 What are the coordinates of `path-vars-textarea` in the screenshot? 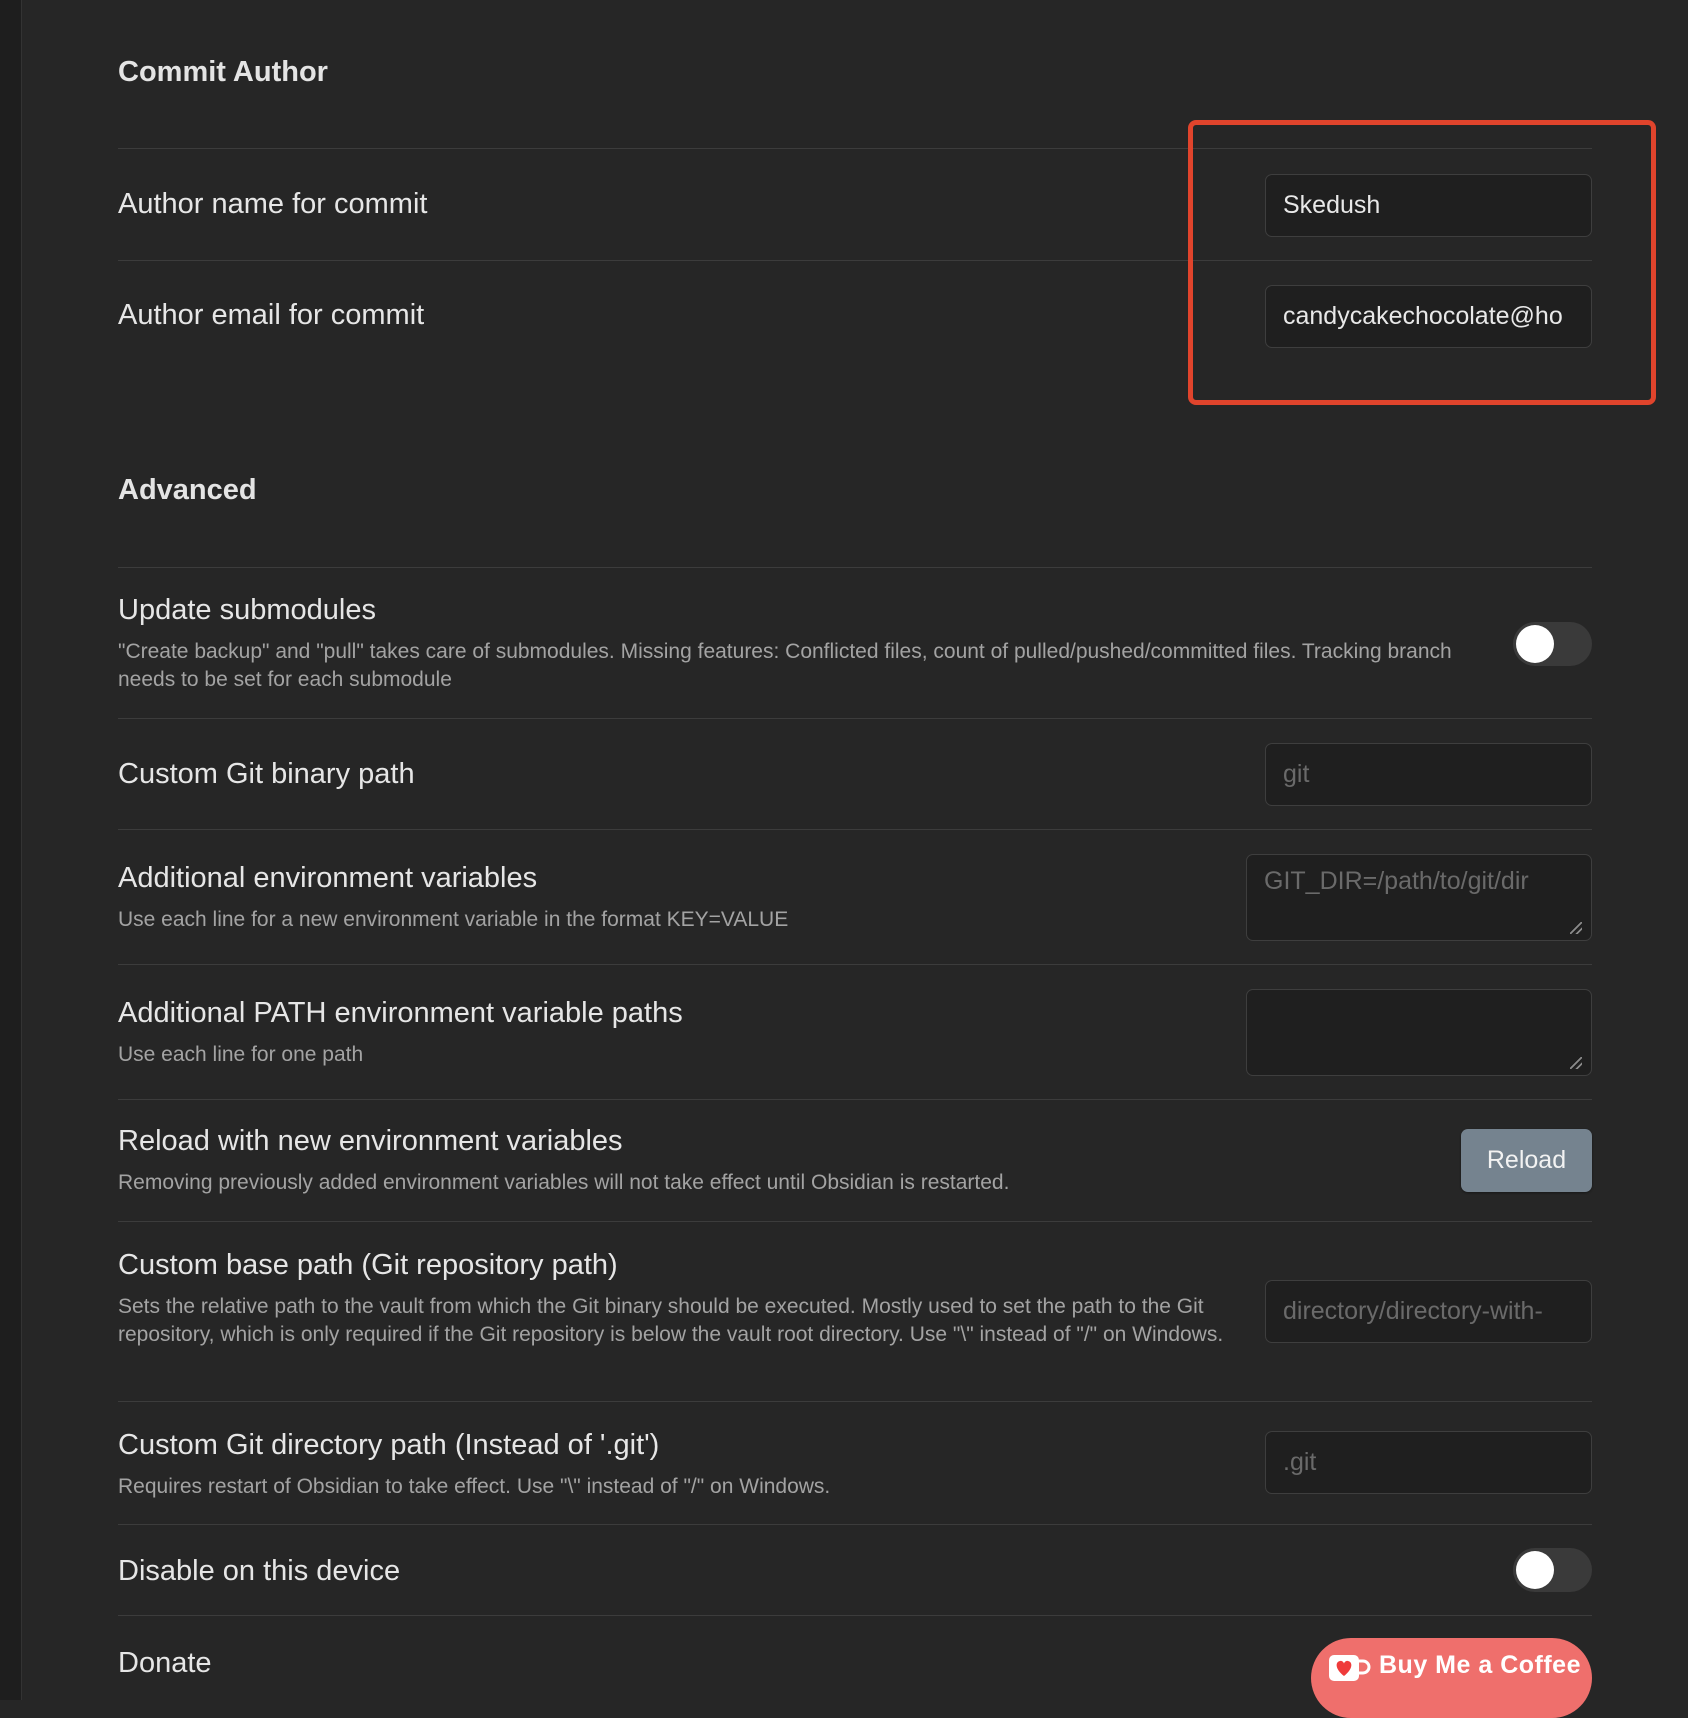 It's located at (1419, 1032).